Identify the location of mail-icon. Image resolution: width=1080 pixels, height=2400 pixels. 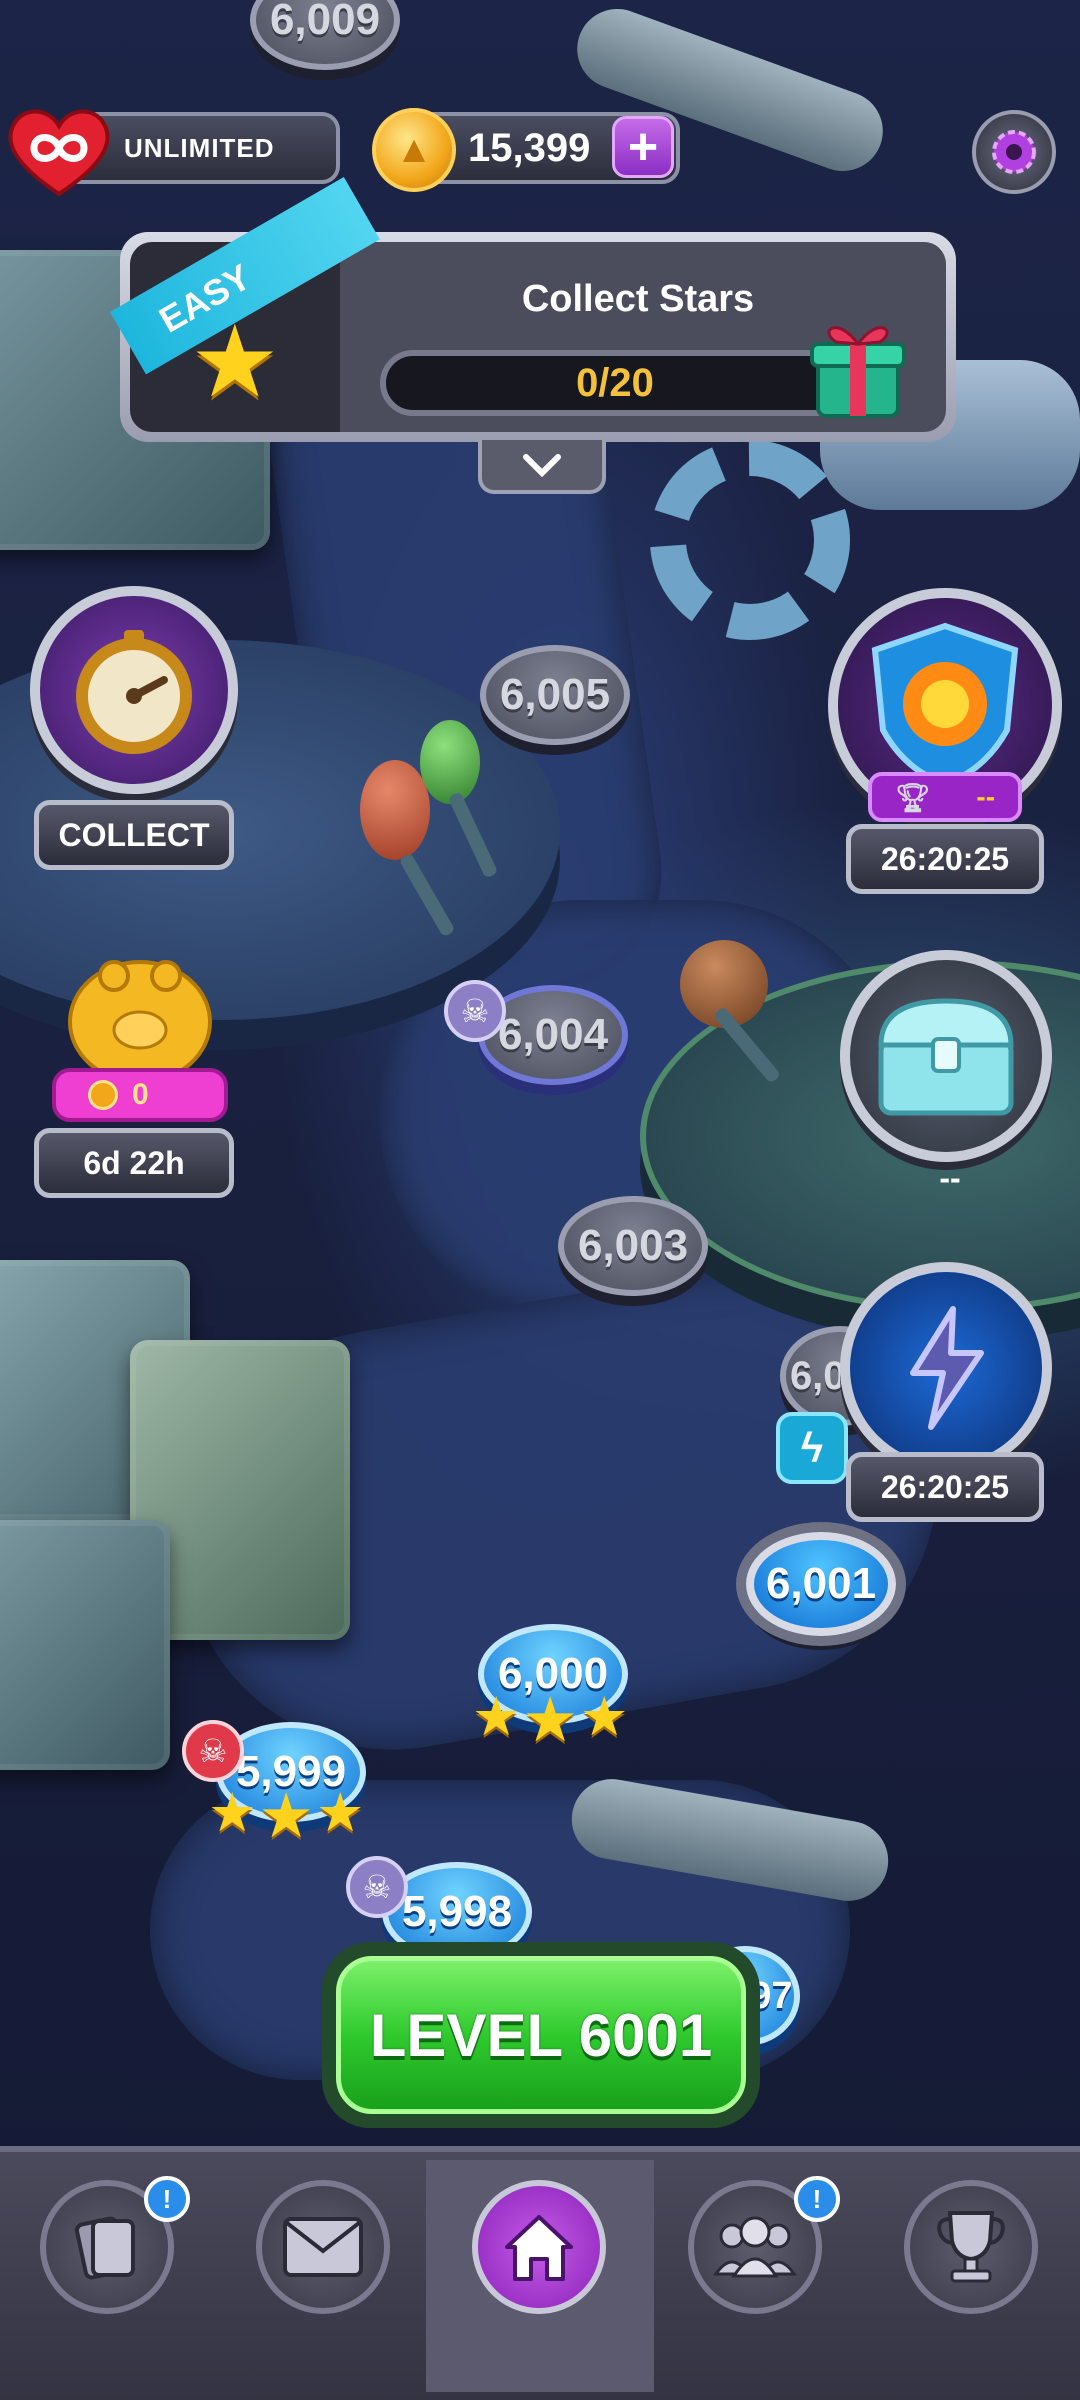
(323, 2247).